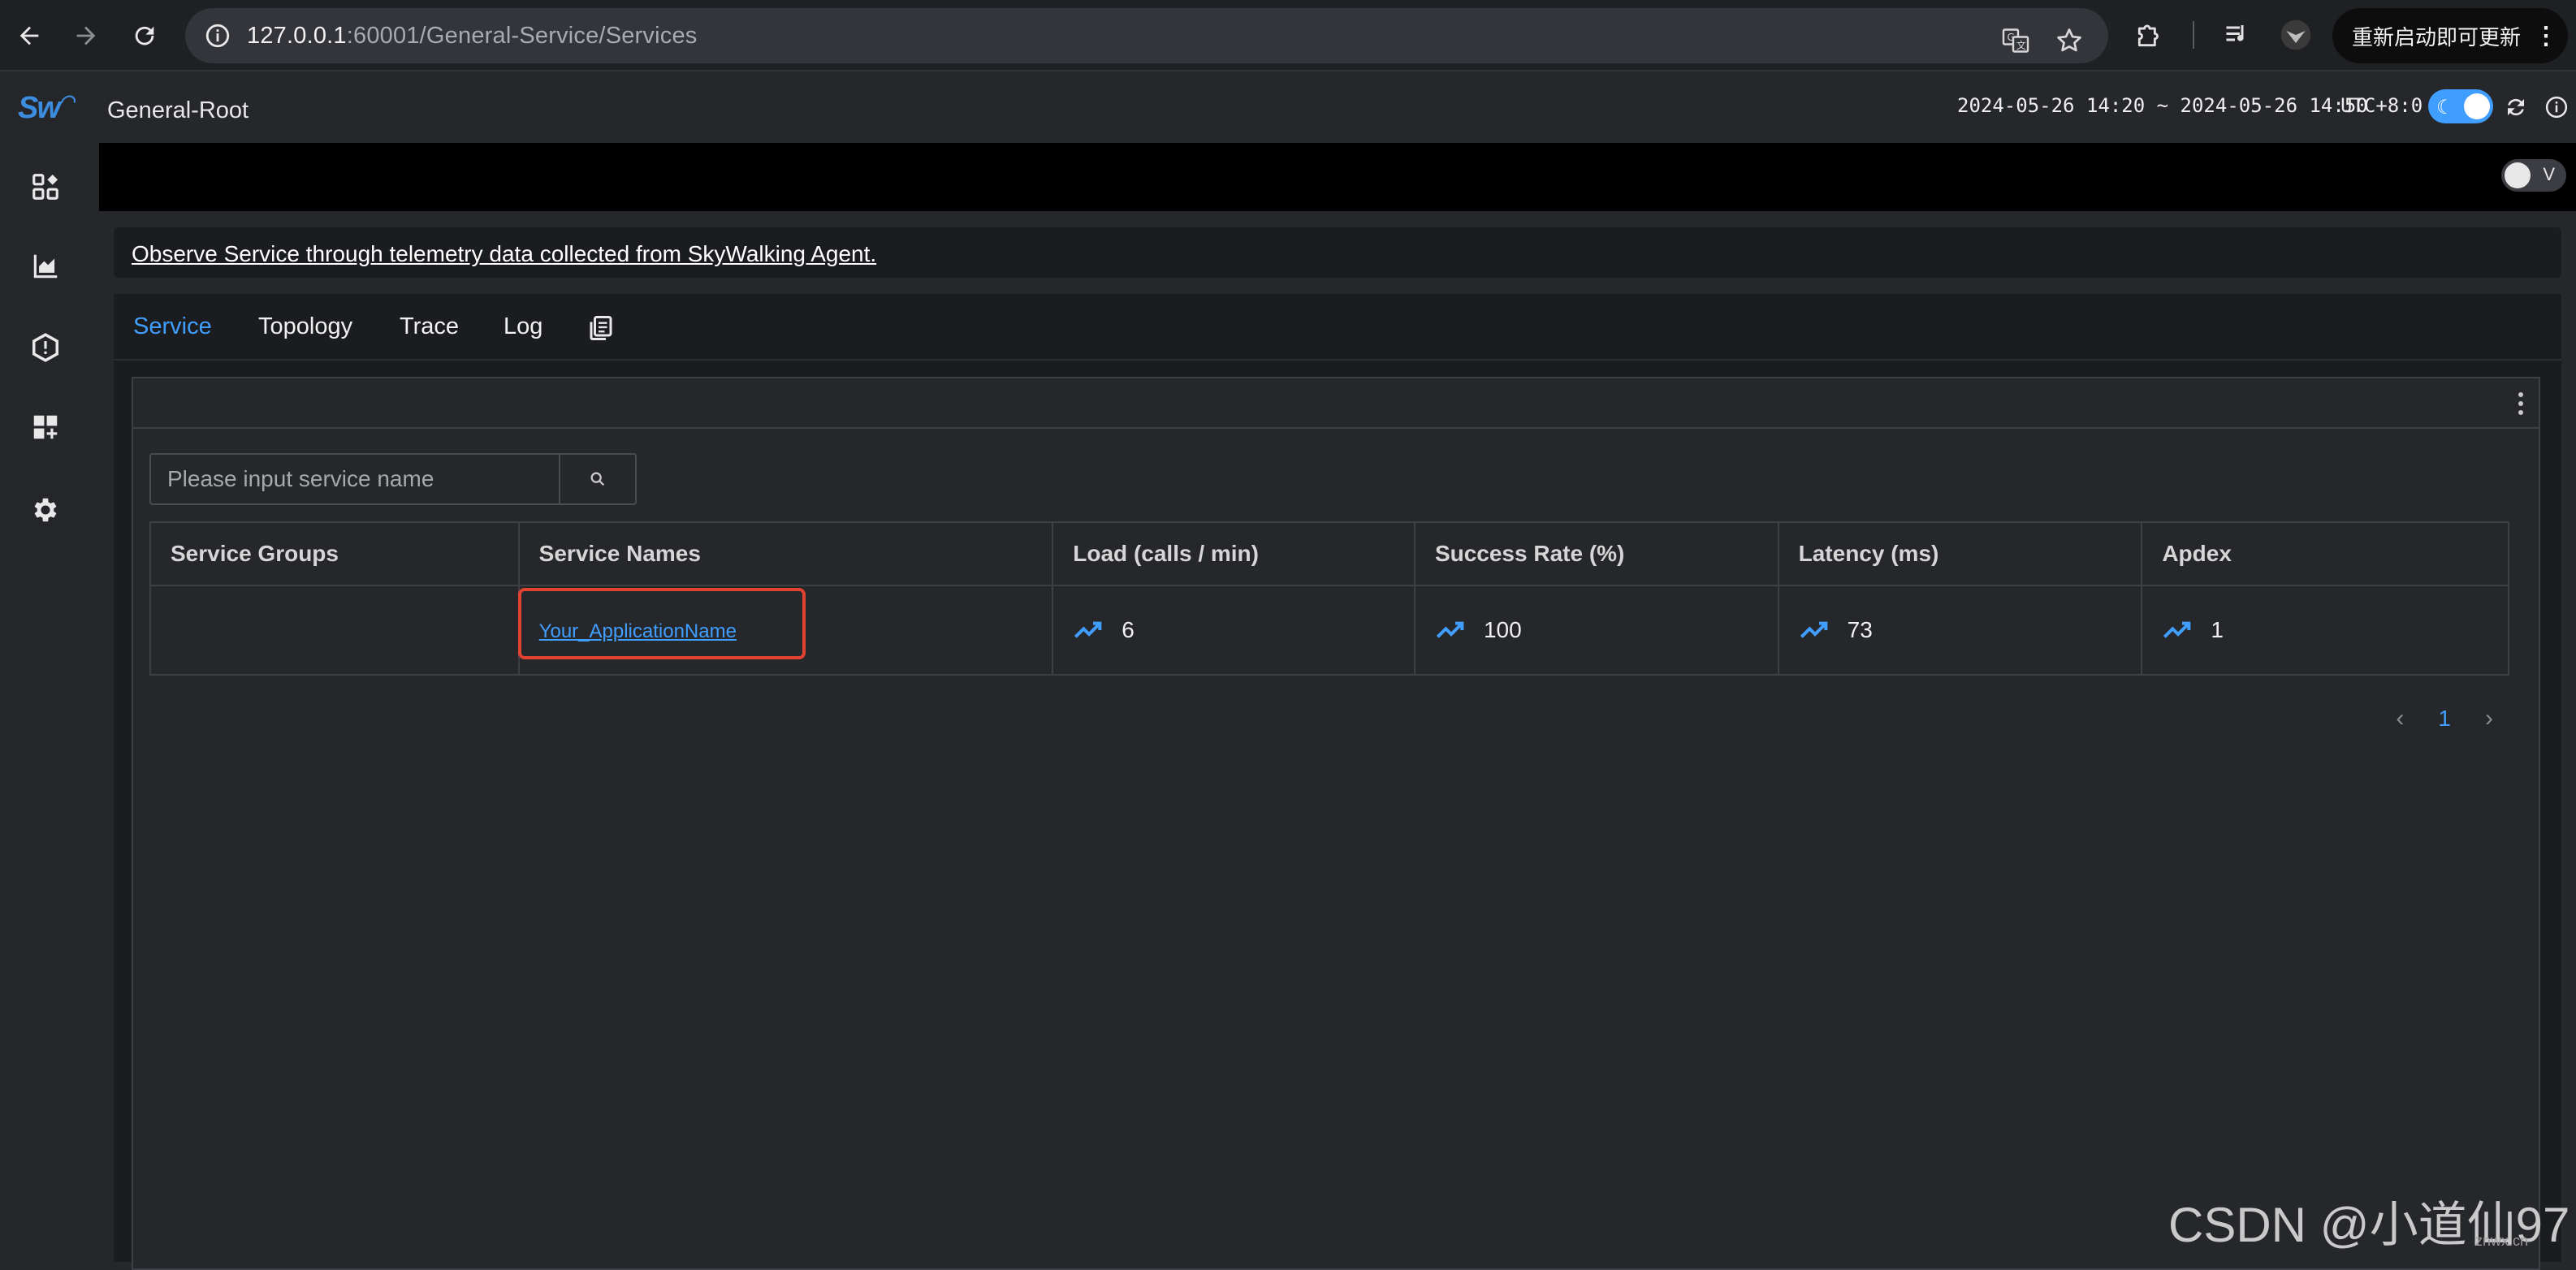 The width and height of the screenshot is (2576, 1270). I want to click on moon-icon: ☾, so click(2445, 108).